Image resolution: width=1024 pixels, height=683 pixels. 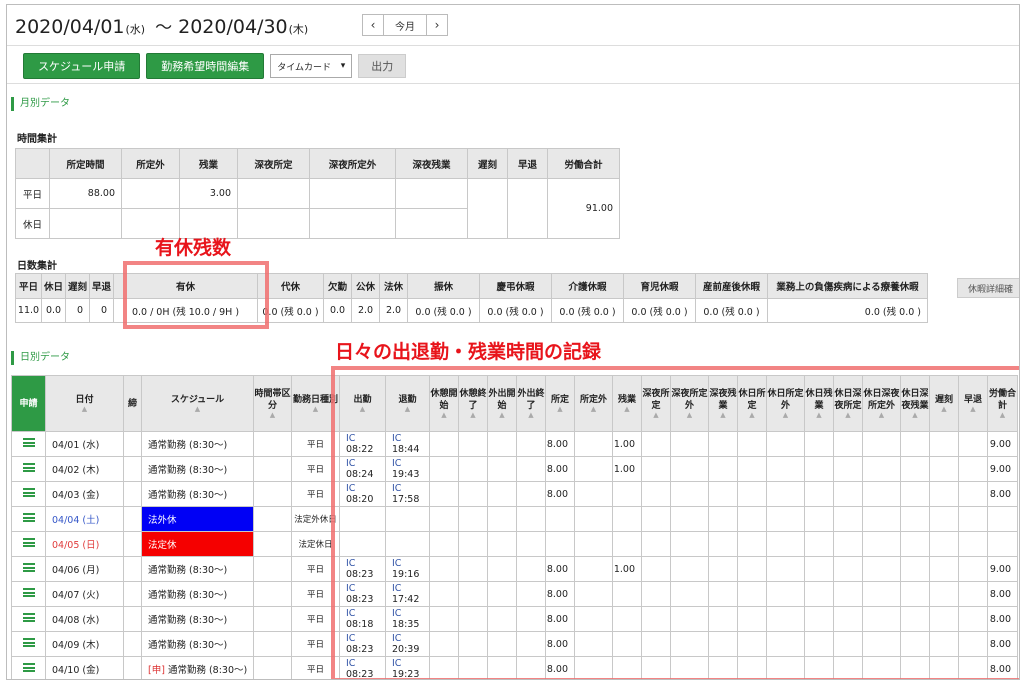 What do you see at coordinates (988, 288) in the screenshot?
I see `leave-detail-button: 休暇詳細確` at bounding box center [988, 288].